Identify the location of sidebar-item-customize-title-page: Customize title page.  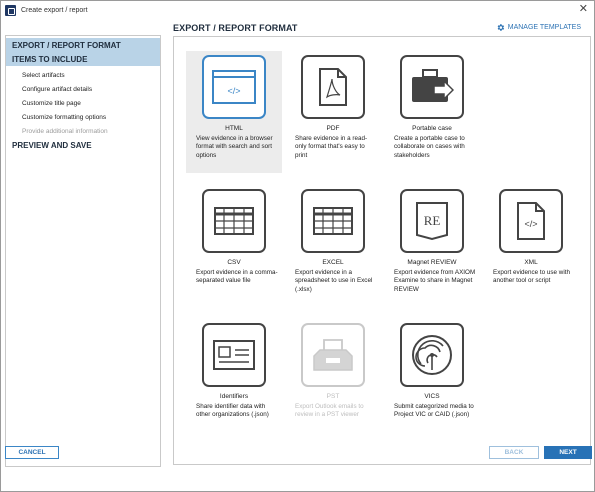
(83, 104).